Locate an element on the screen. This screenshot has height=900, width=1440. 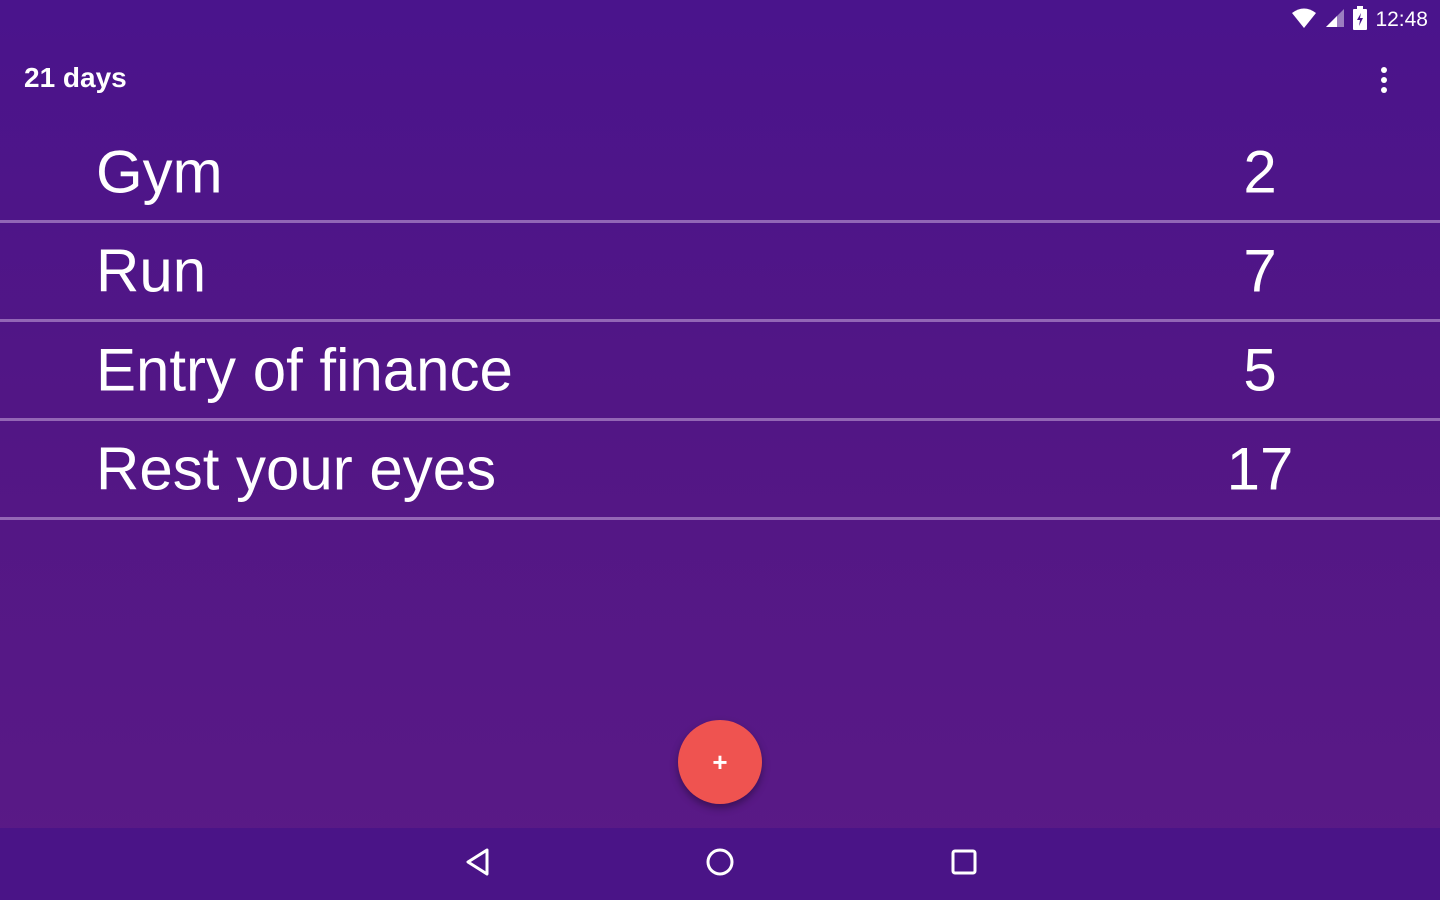
plus-icon: + is located at coordinates (720, 762).